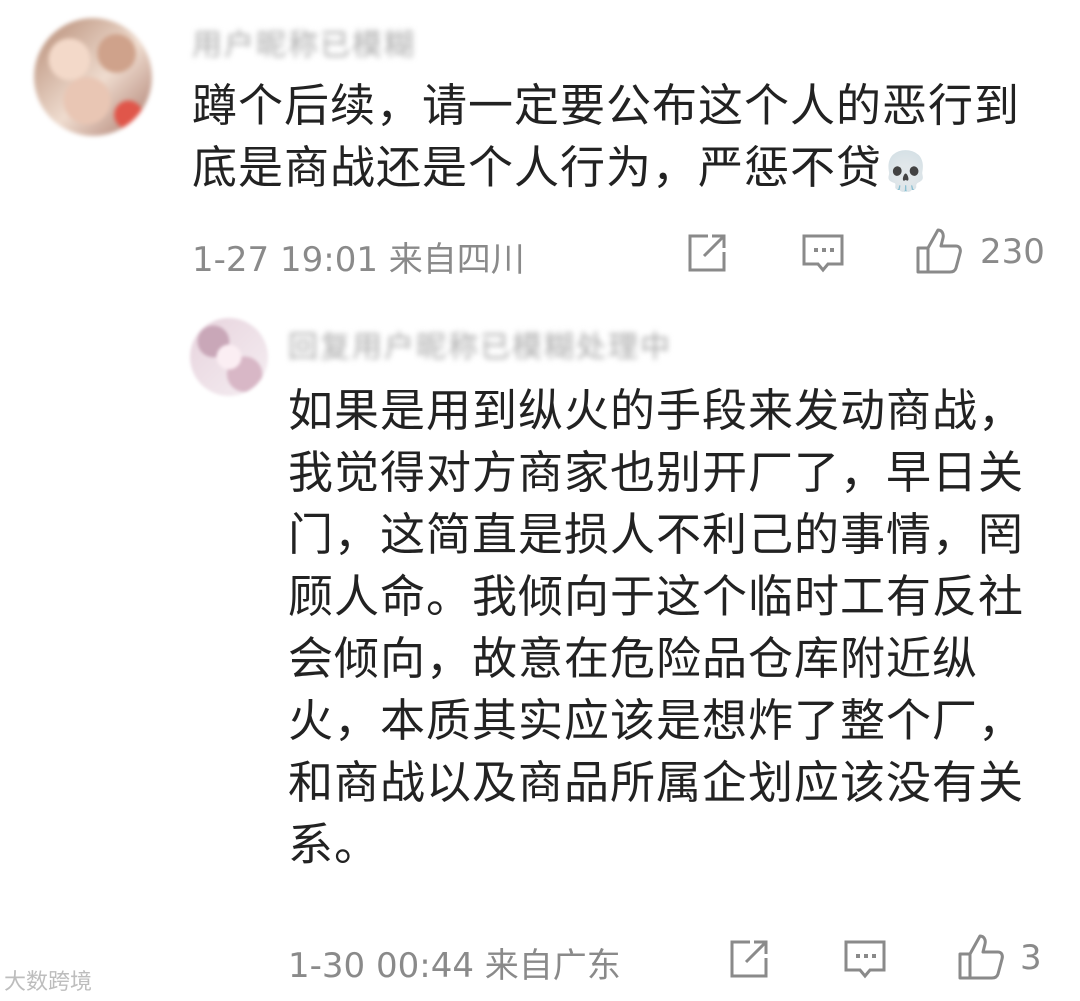 This screenshot has height=1001, width=1080. I want to click on comment-location: 来自四川, so click(456, 260).